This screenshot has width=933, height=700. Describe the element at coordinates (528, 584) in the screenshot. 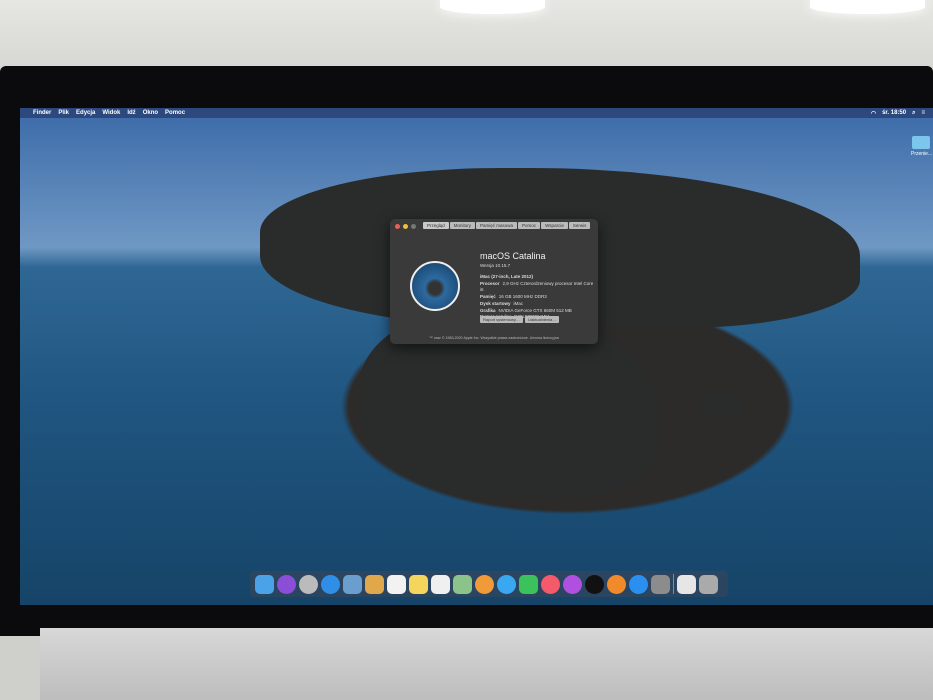

I see `dock-facetime-icon` at that location.